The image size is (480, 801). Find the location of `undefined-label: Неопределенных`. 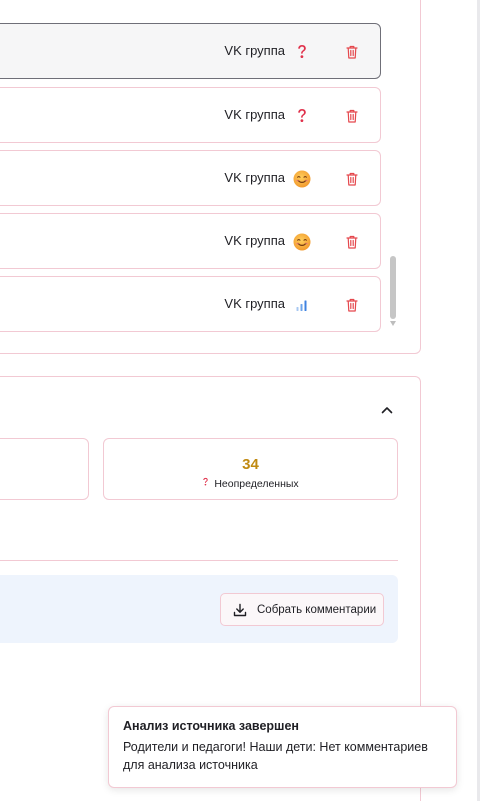

undefined-label: Неопределенных is located at coordinates (256, 483).